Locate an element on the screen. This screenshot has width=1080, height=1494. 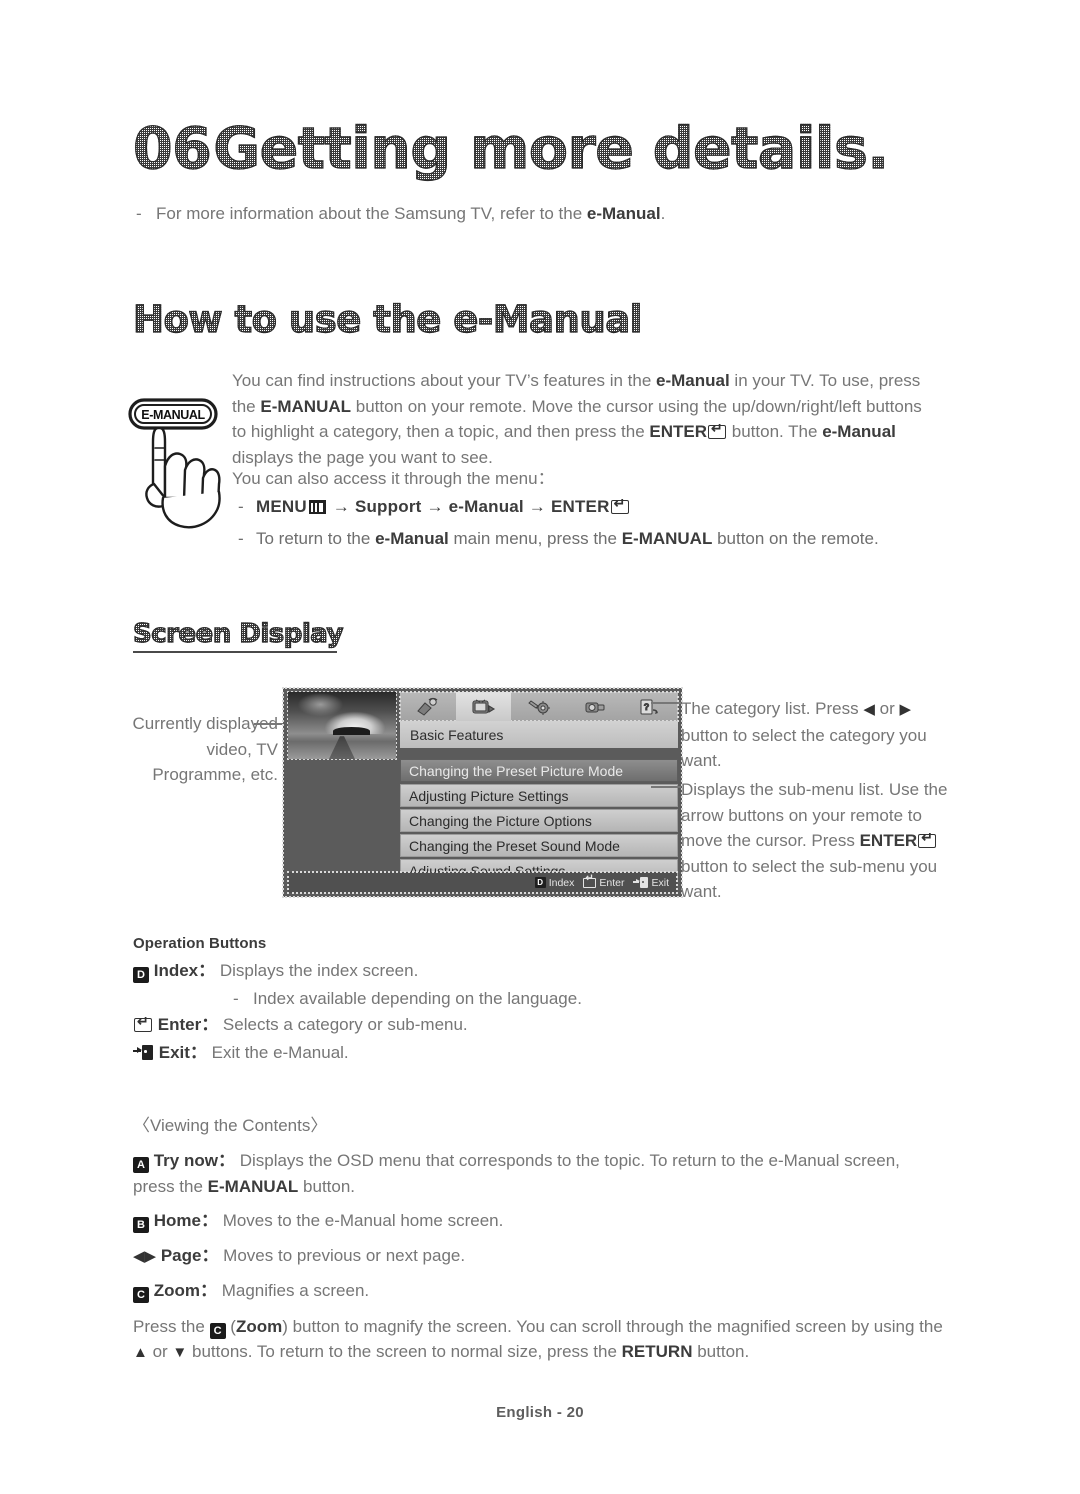
channel-icon is located at coordinates (428, 707).